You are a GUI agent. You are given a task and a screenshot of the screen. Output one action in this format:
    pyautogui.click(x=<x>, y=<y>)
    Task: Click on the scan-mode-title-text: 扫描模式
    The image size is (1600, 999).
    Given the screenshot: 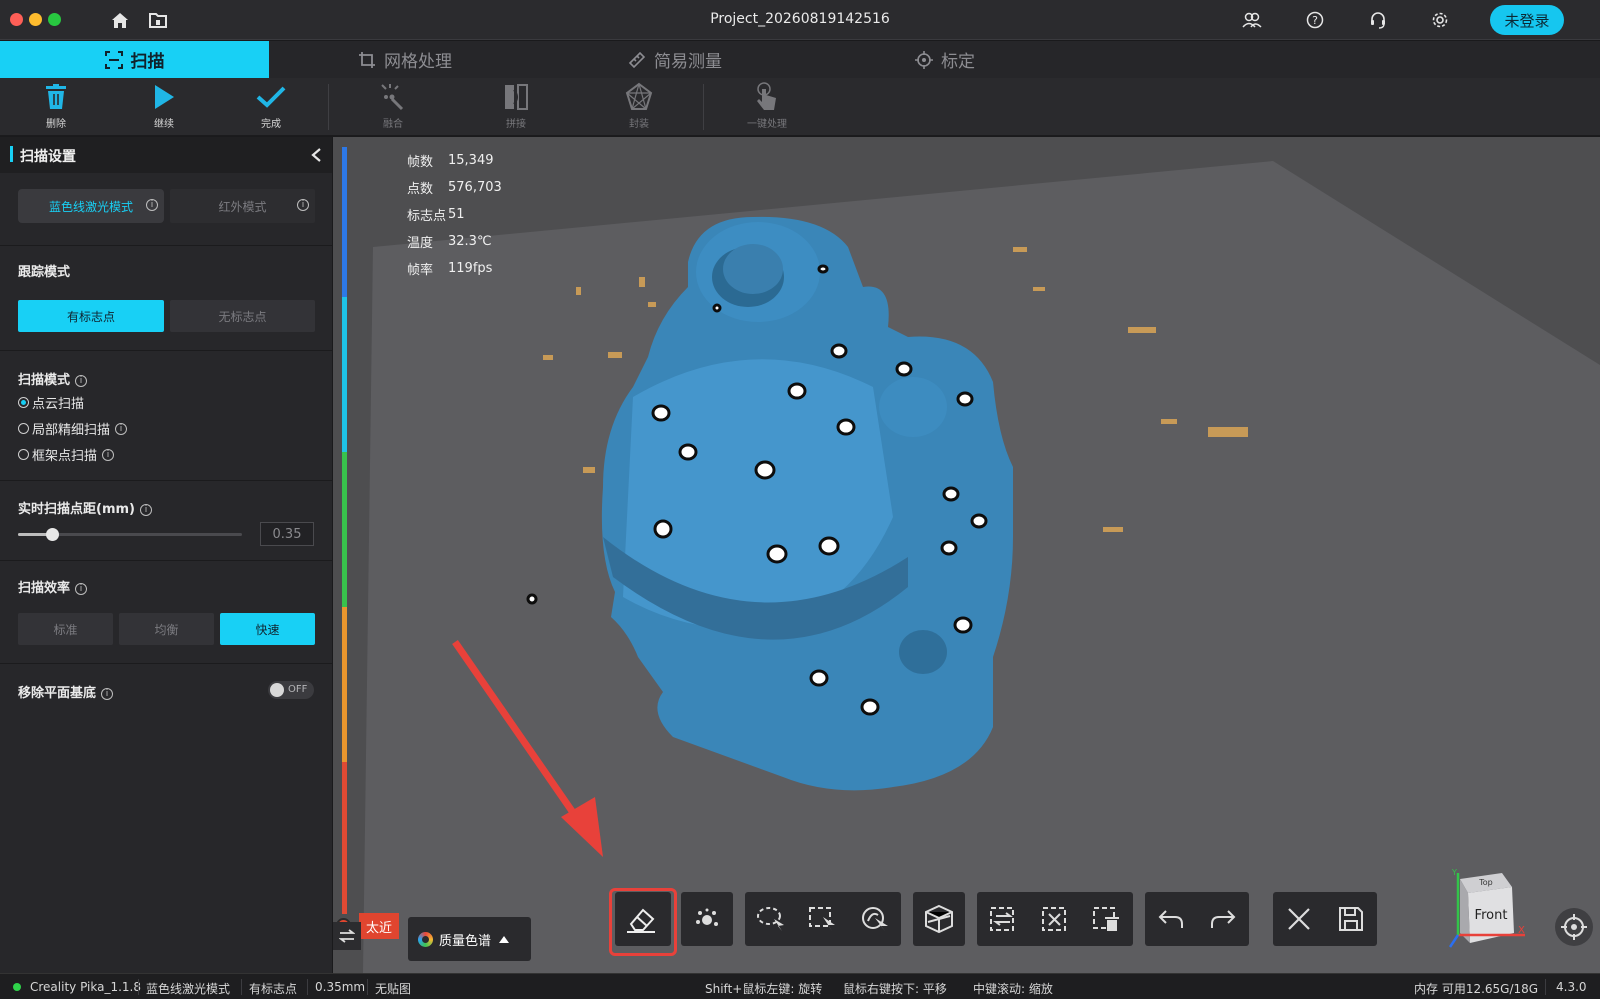 What is the action you would take?
    pyautogui.click(x=44, y=380)
    